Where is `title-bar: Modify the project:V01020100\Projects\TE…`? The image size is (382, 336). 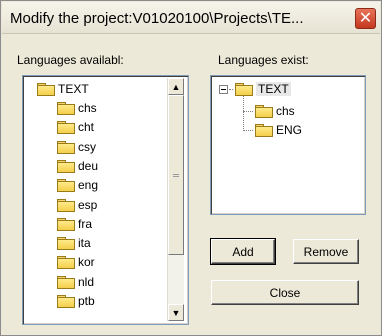 title-bar: Modify the project:V01020100\Projects\TE… is located at coordinates (191, 18).